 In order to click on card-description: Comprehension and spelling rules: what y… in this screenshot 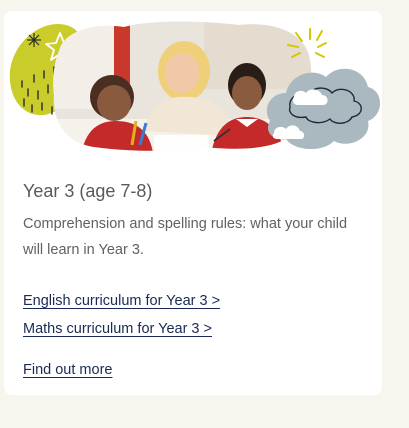, I will do `click(185, 237)`.